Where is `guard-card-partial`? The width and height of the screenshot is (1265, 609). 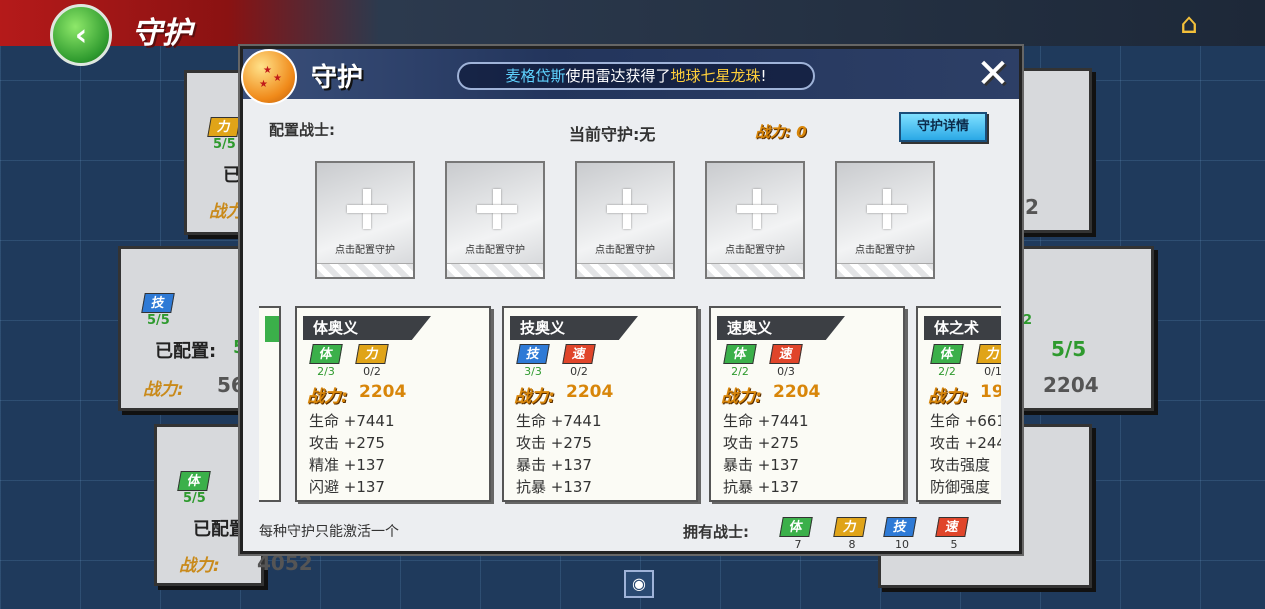
guard-card-partial is located at coordinates (270, 404).